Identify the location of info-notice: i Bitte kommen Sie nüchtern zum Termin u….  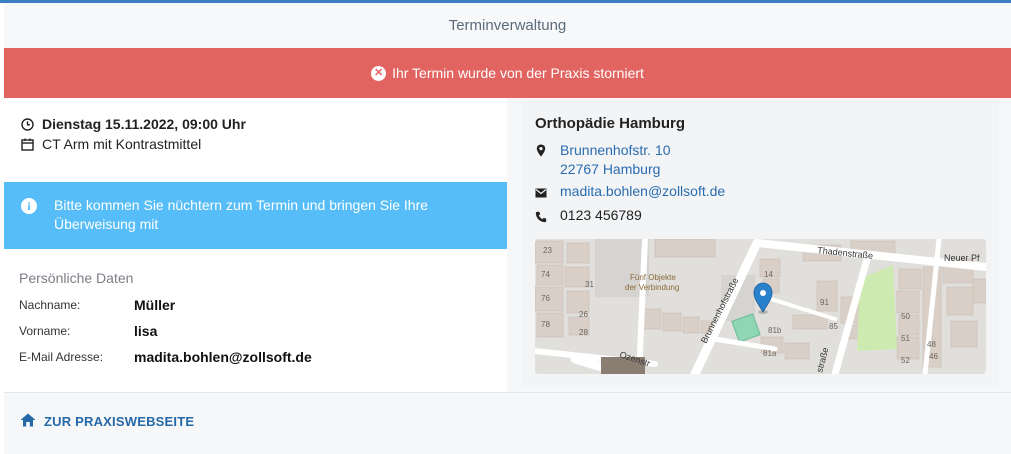
(255, 215).